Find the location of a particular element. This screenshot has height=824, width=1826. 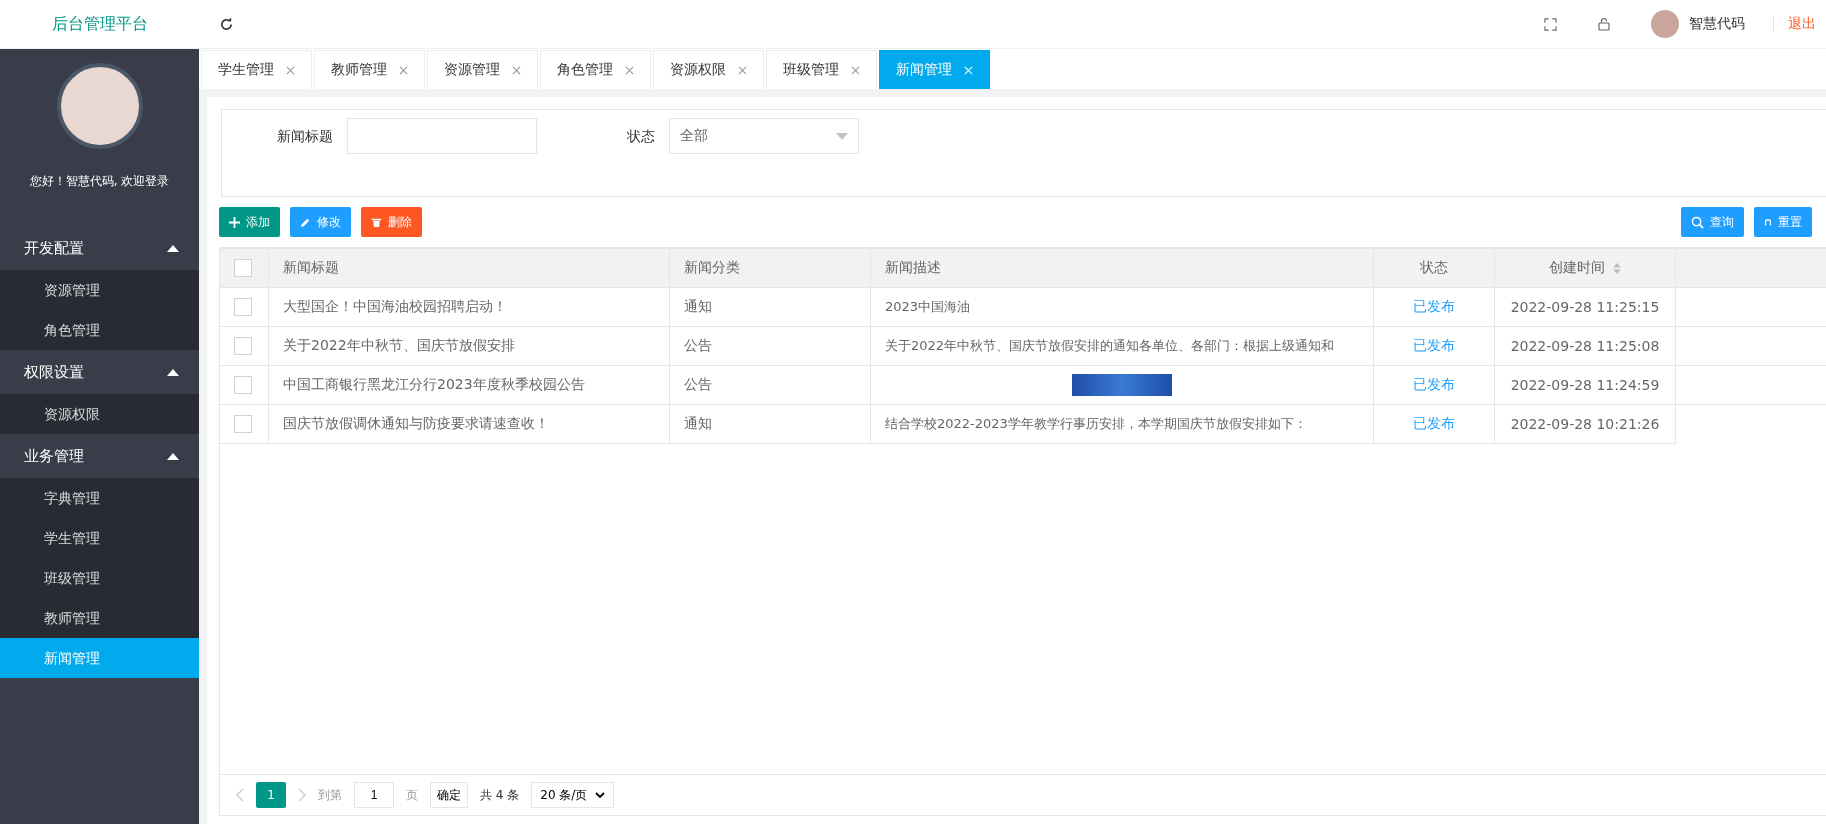

menu-item: 班级管理 is located at coordinates (99, 578).